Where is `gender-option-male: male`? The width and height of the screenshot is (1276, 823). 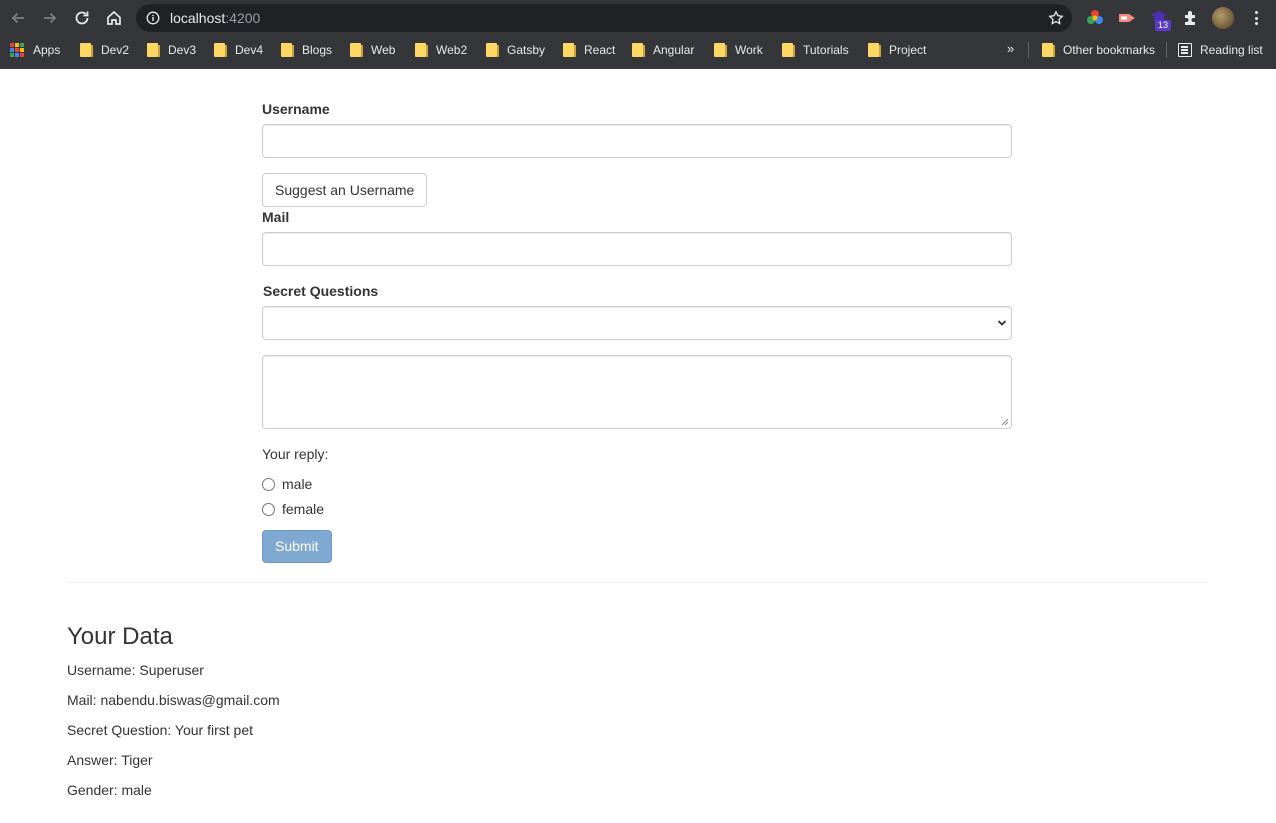 gender-option-male: male is located at coordinates (287, 484).